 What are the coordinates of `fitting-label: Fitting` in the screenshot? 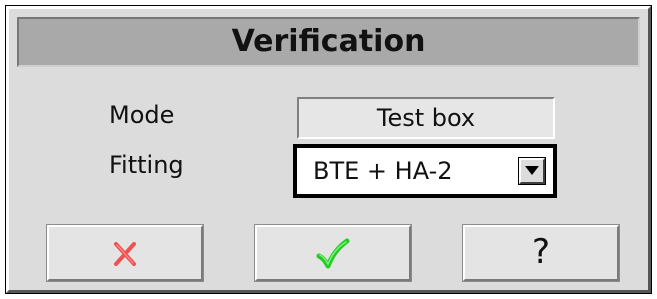 It's located at (146, 165).